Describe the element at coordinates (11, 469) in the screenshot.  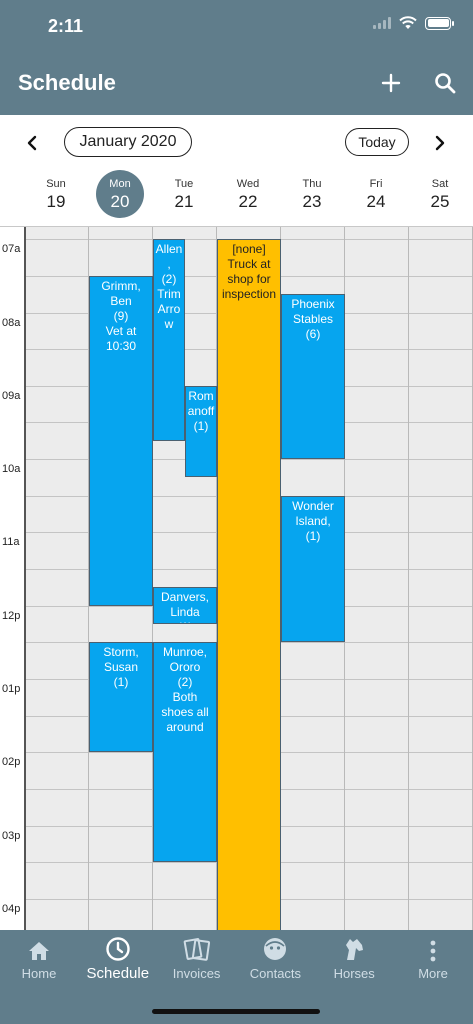
I see `hour-label: 10a` at that location.